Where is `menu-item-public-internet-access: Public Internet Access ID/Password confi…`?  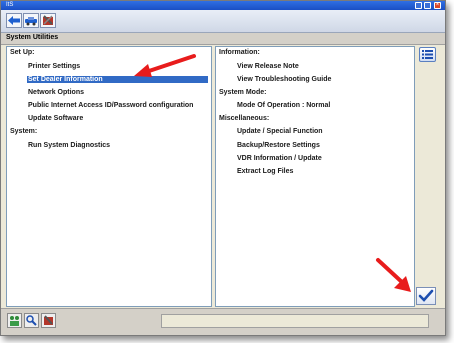 menu-item-public-internet-access: Public Internet Access ID/Password confi… is located at coordinates (110, 105).